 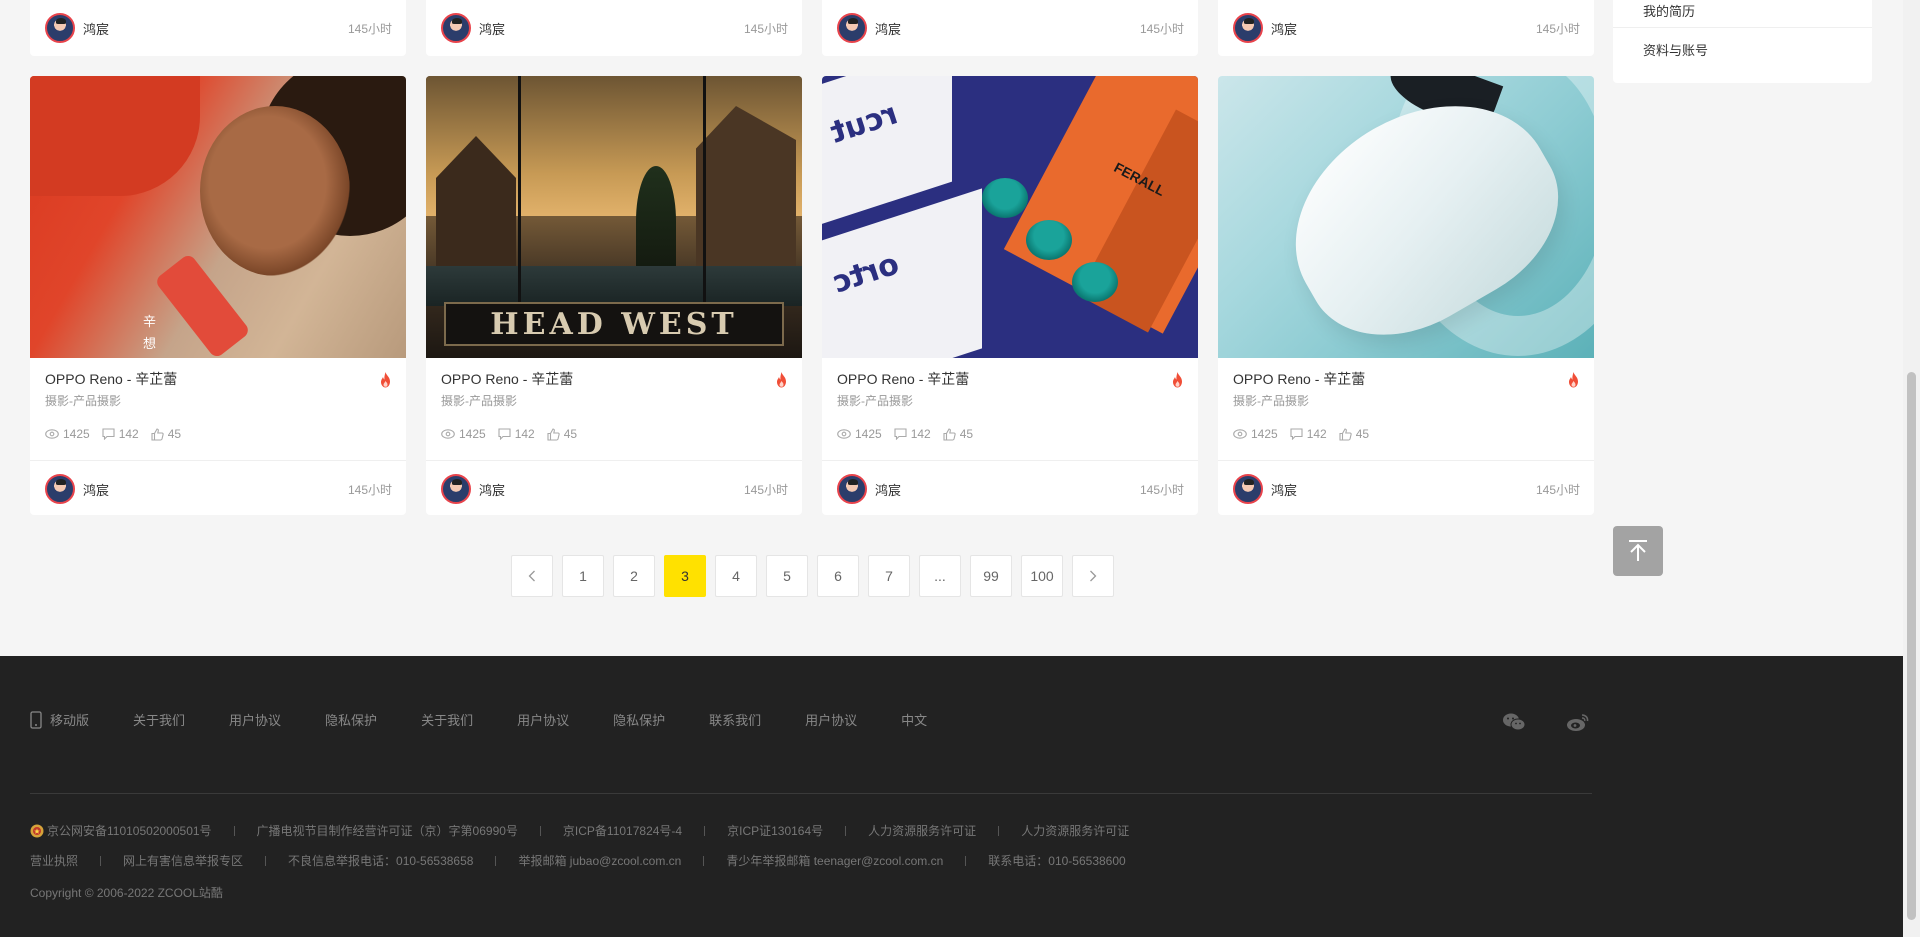 What do you see at coordinates (36, 719) in the screenshot?
I see `phone-icon` at bounding box center [36, 719].